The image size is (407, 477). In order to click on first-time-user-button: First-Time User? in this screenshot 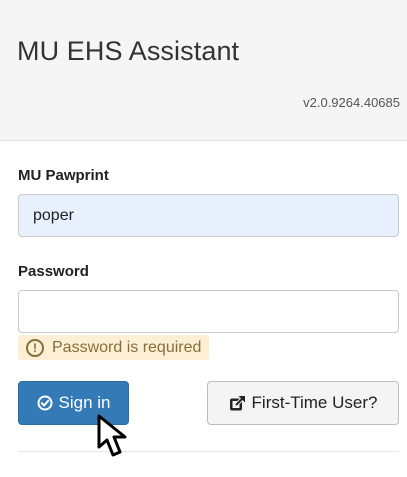, I will do `click(303, 403)`.